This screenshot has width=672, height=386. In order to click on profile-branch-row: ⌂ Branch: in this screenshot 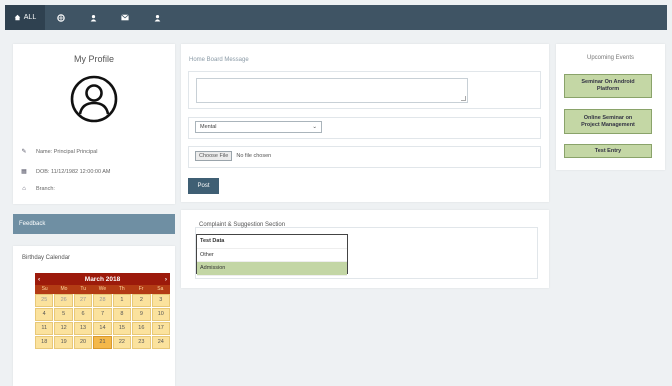, I will do `click(38, 189)`.